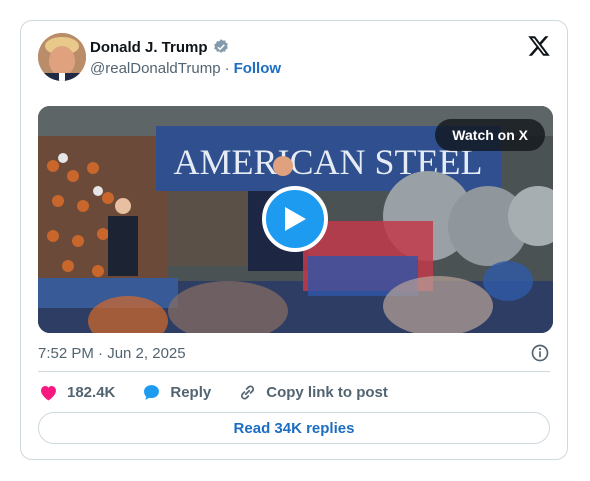 The height and width of the screenshot is (481, 590). I want to click on x-logo-icon, so click(539, 46).